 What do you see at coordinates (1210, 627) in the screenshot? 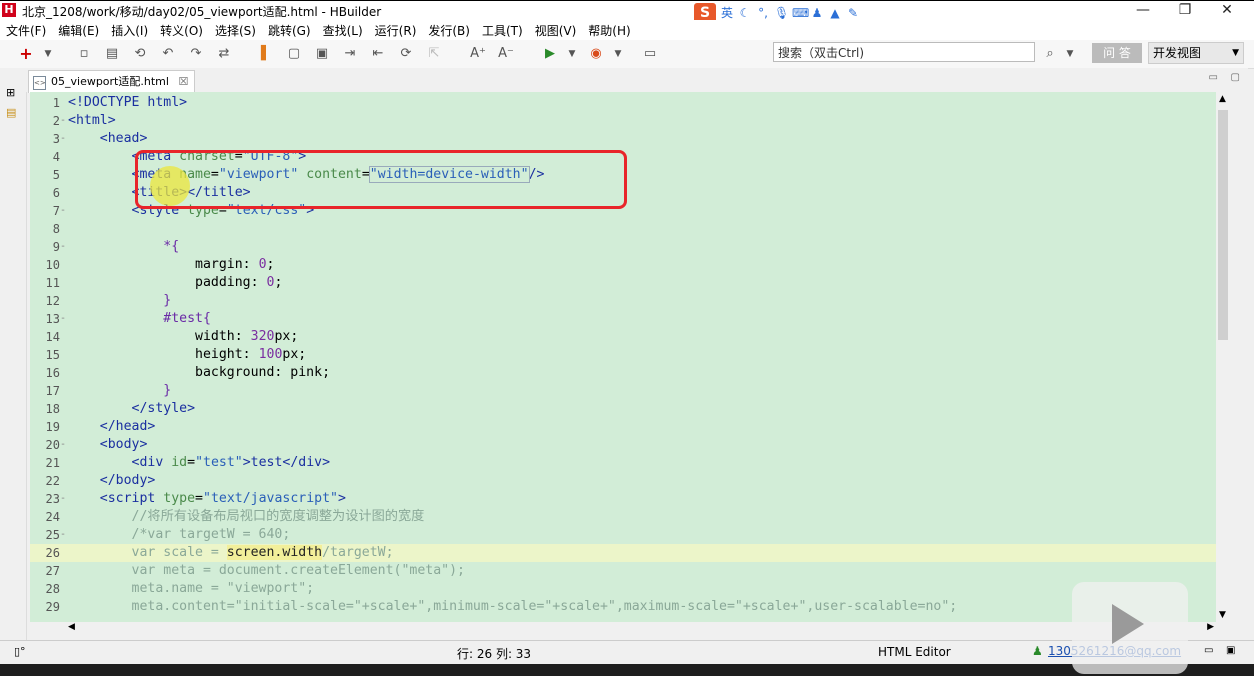
I see `scroll-right-icon: ▶` at bounding box center [1210, 627].